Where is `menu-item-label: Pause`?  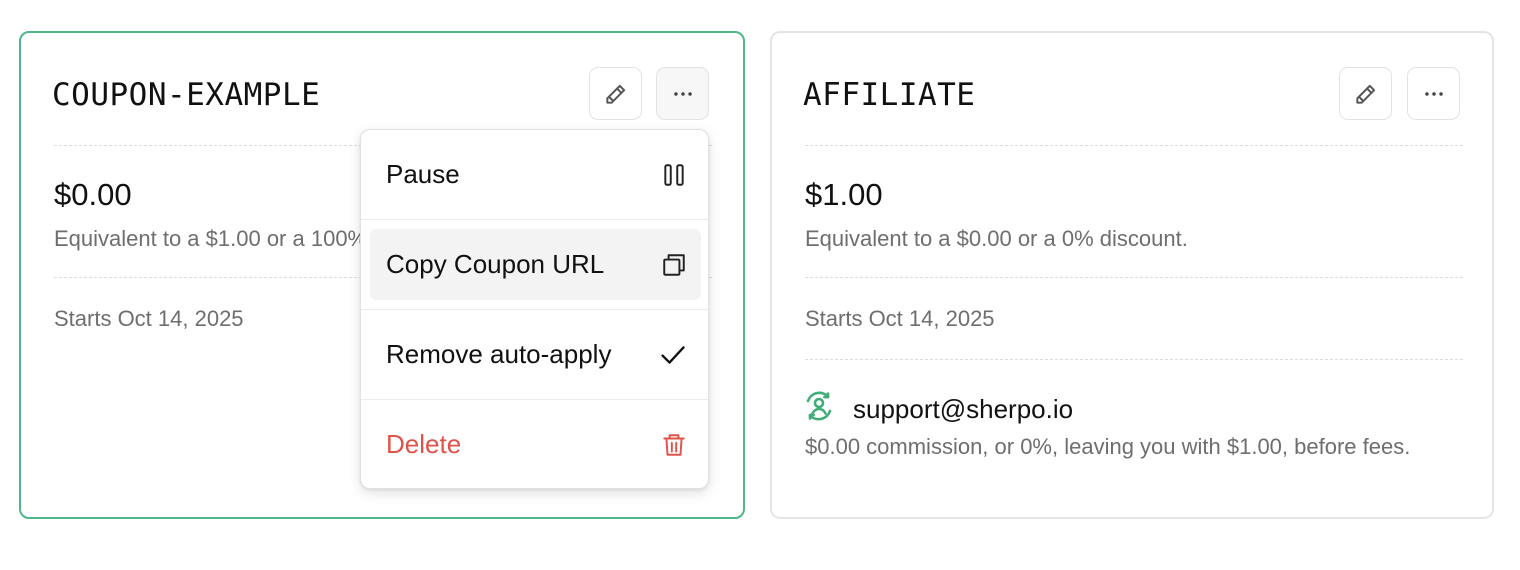
menu-item-label: Pause is located at coordinates (423, 174).